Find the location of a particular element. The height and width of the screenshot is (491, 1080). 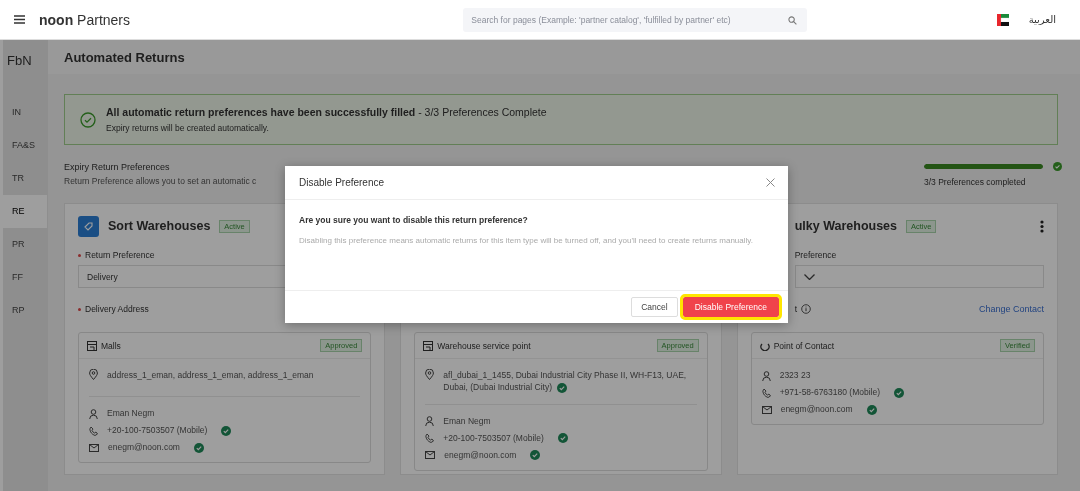

section-title: Expiry Return Preferences is located at coordinates (117, 167).